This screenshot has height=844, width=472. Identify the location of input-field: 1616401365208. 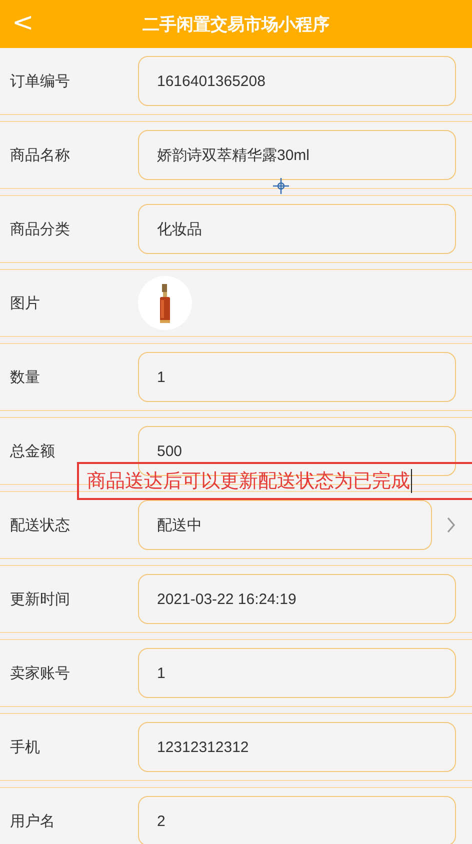
(297, 81).